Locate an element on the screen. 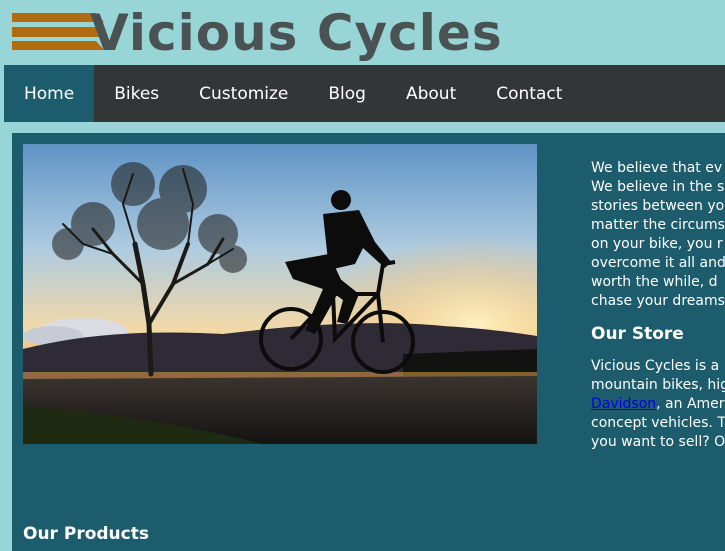 This screenshot has width=725, height=551. products-heading: Our Products is located at coordinates (86, 534).